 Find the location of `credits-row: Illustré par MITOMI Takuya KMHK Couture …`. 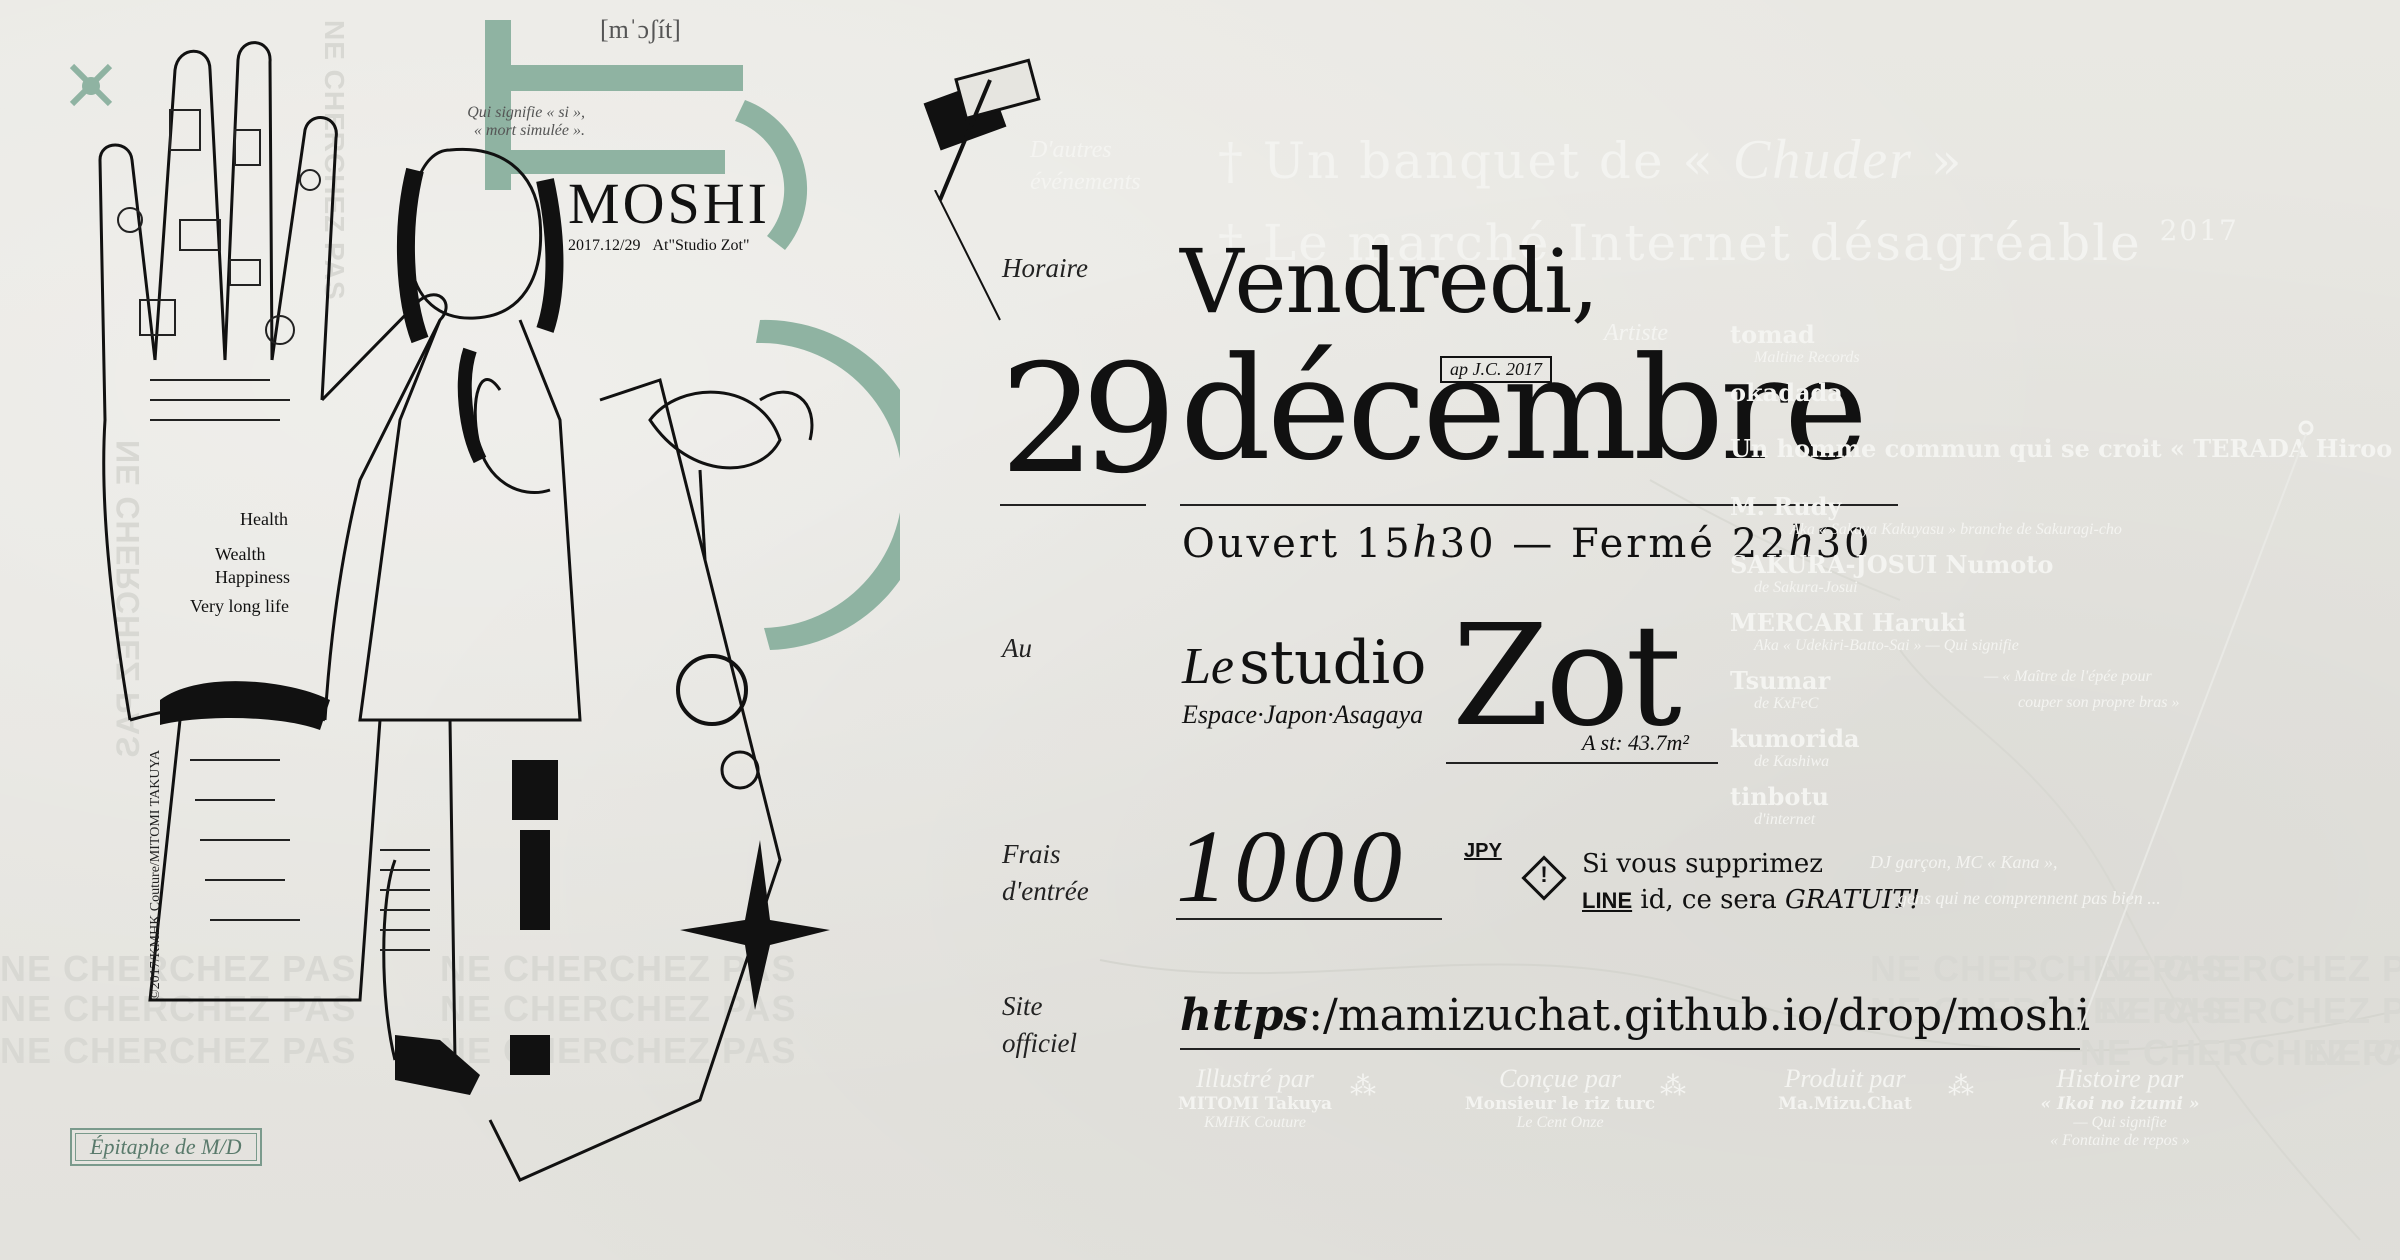

credits-row: Illustré par MITOMI Takuya KMHK Couture … is located at coordinates (1700, 1129).